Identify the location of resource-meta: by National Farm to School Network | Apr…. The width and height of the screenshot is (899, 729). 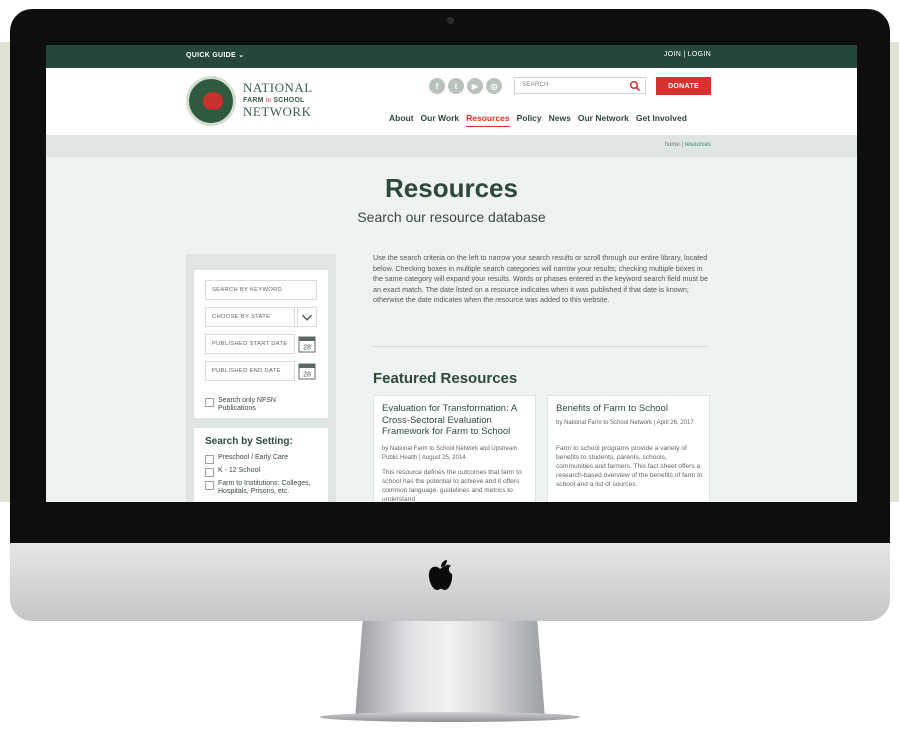
(625, 423).